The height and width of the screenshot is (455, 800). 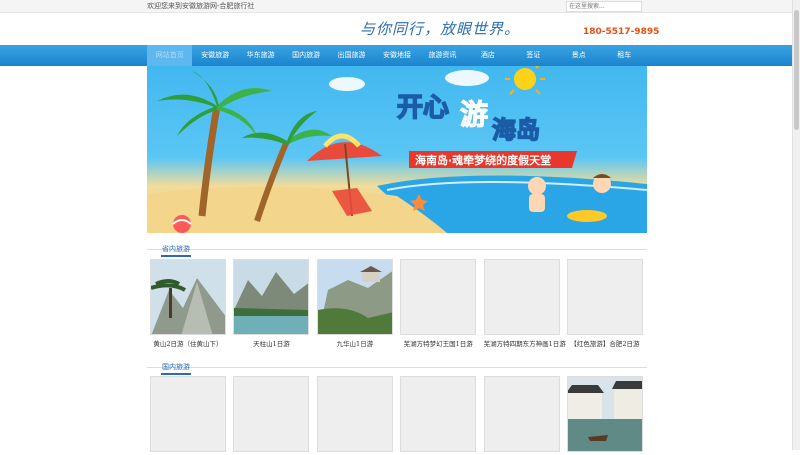 I want to click on tour-card: 芜湖方特四期东方神画1日游, so click(x=524, y=303).